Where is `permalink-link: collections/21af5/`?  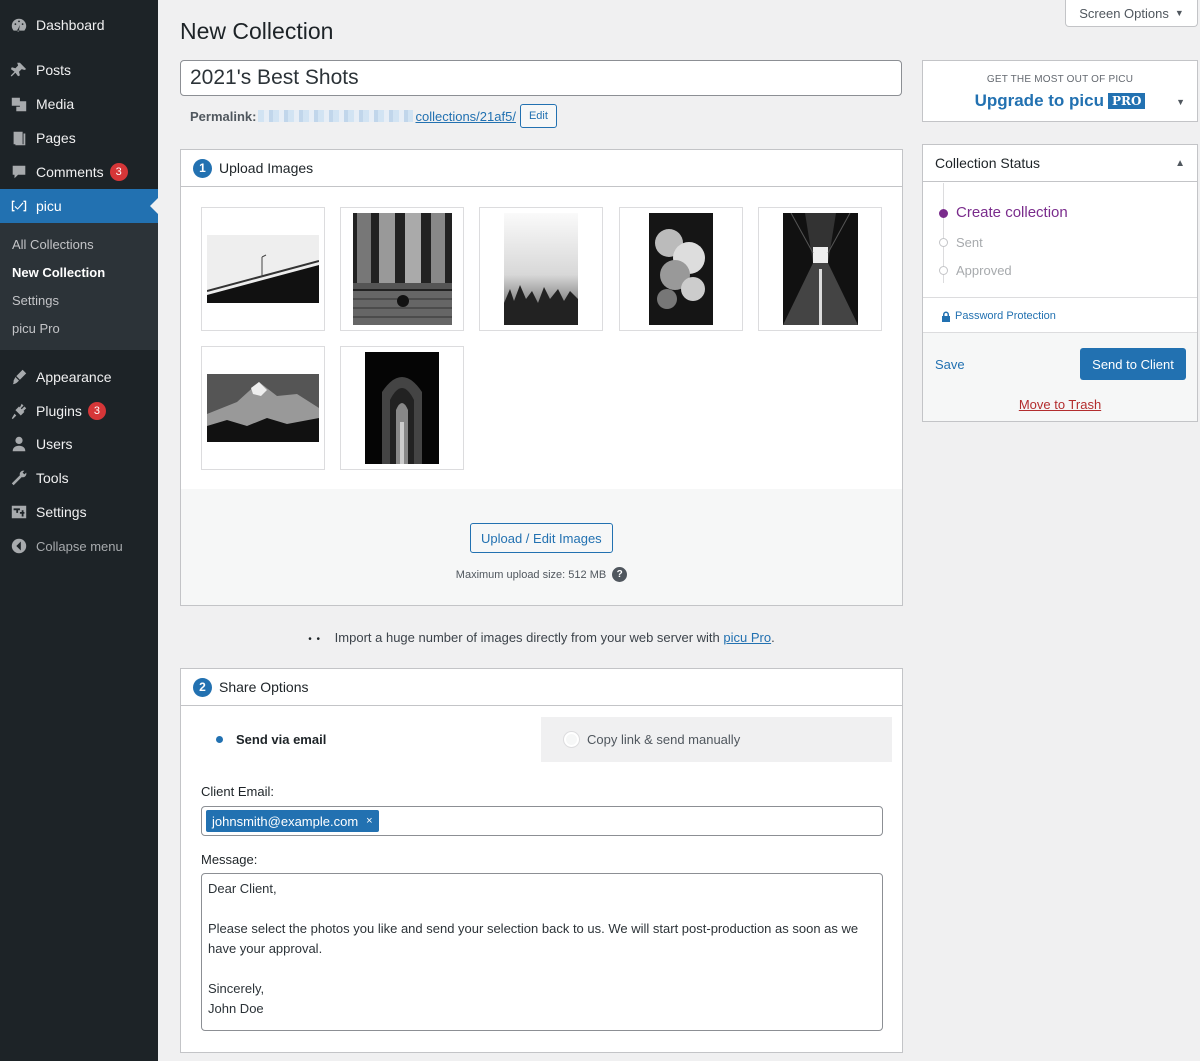 permalink-link: collections/21af5/ is located at coordinates (465, 116).